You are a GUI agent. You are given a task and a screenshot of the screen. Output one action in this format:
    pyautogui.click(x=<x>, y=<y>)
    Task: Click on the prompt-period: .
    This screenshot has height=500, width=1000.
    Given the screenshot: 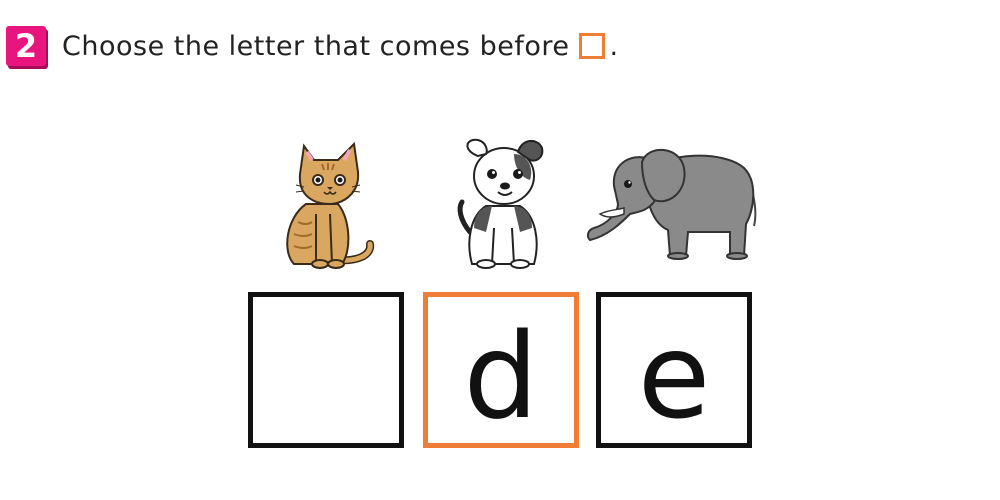 What is the action you would take?
    pyautogui.click(x=614, y=46)
    